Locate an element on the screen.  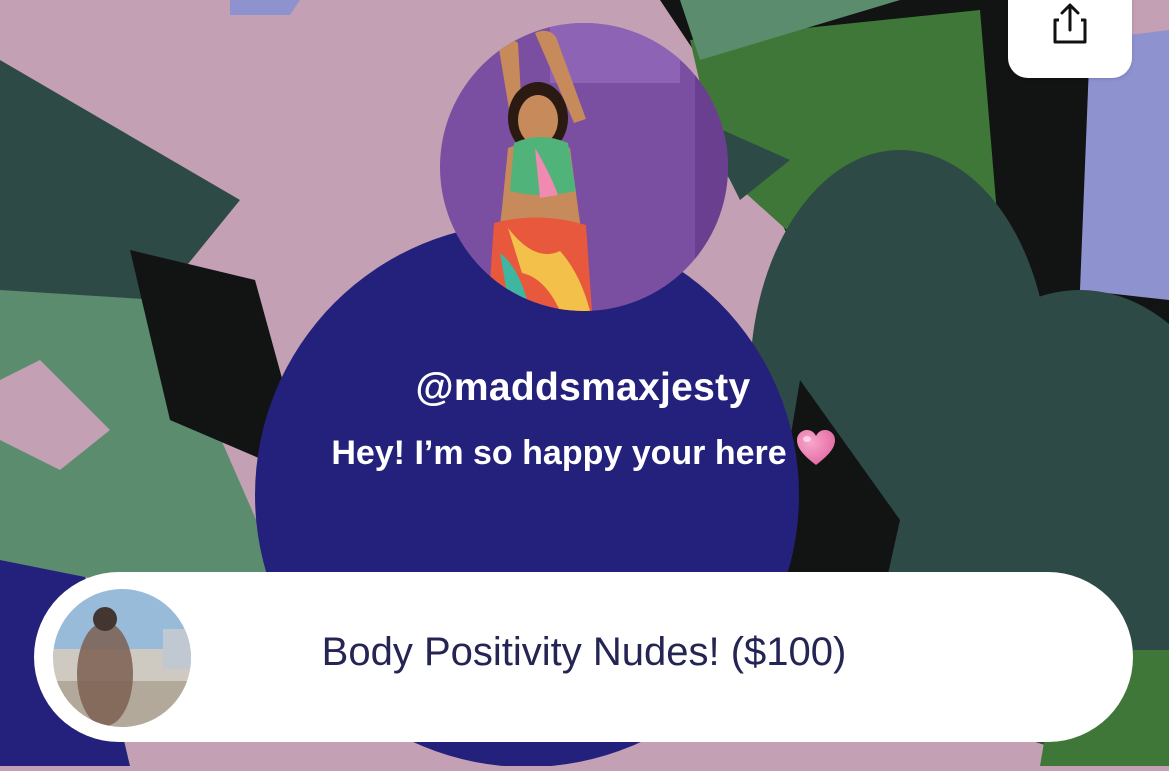
profile-bio: Hey! I’m so happy your here is located at coordinates (584, 452).